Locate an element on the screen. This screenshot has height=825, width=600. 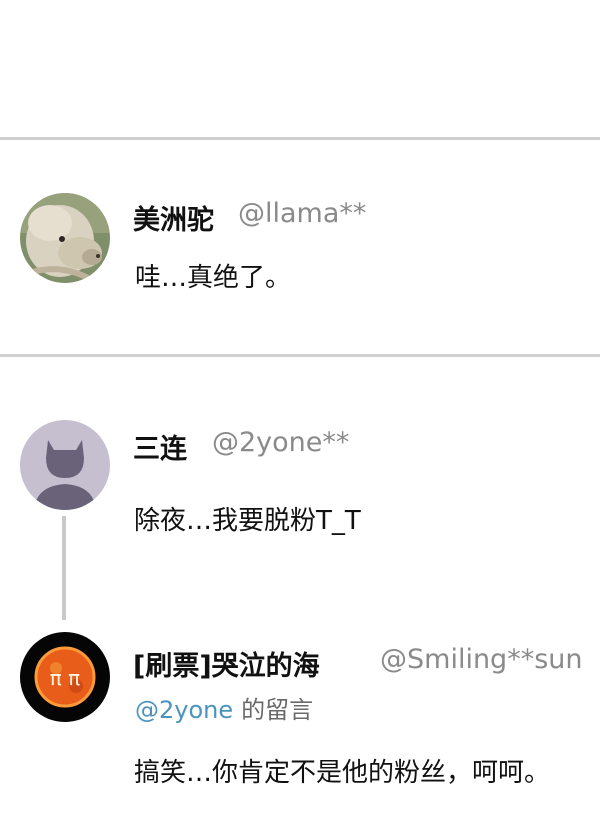
crying-sun-icon: π π is located at coordinates (65, 677).